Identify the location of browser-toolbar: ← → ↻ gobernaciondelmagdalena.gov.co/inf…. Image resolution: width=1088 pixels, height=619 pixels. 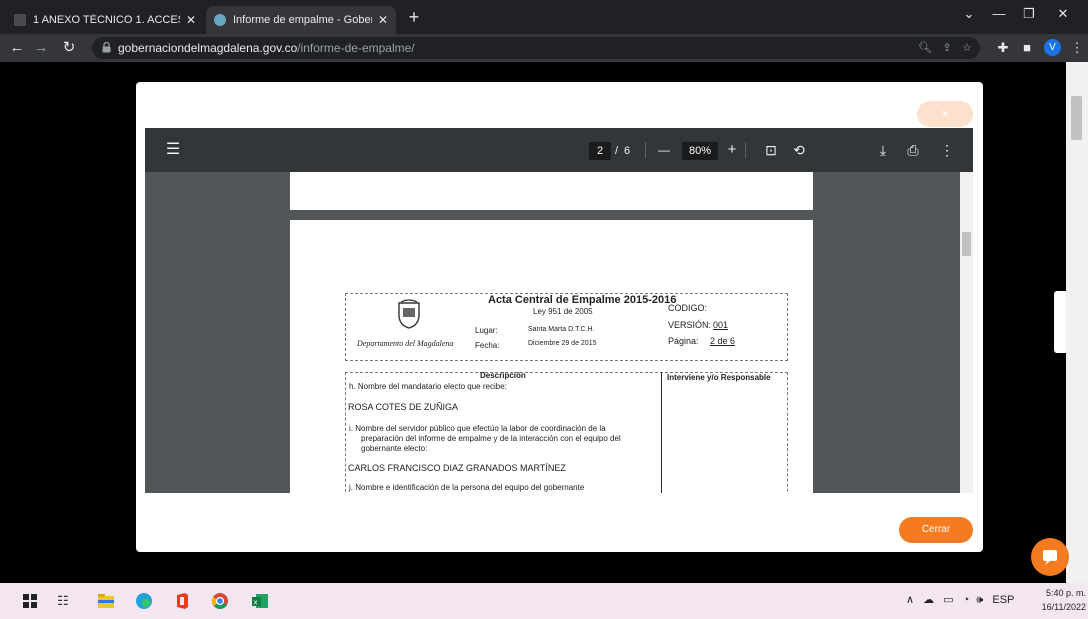
(544, 48).